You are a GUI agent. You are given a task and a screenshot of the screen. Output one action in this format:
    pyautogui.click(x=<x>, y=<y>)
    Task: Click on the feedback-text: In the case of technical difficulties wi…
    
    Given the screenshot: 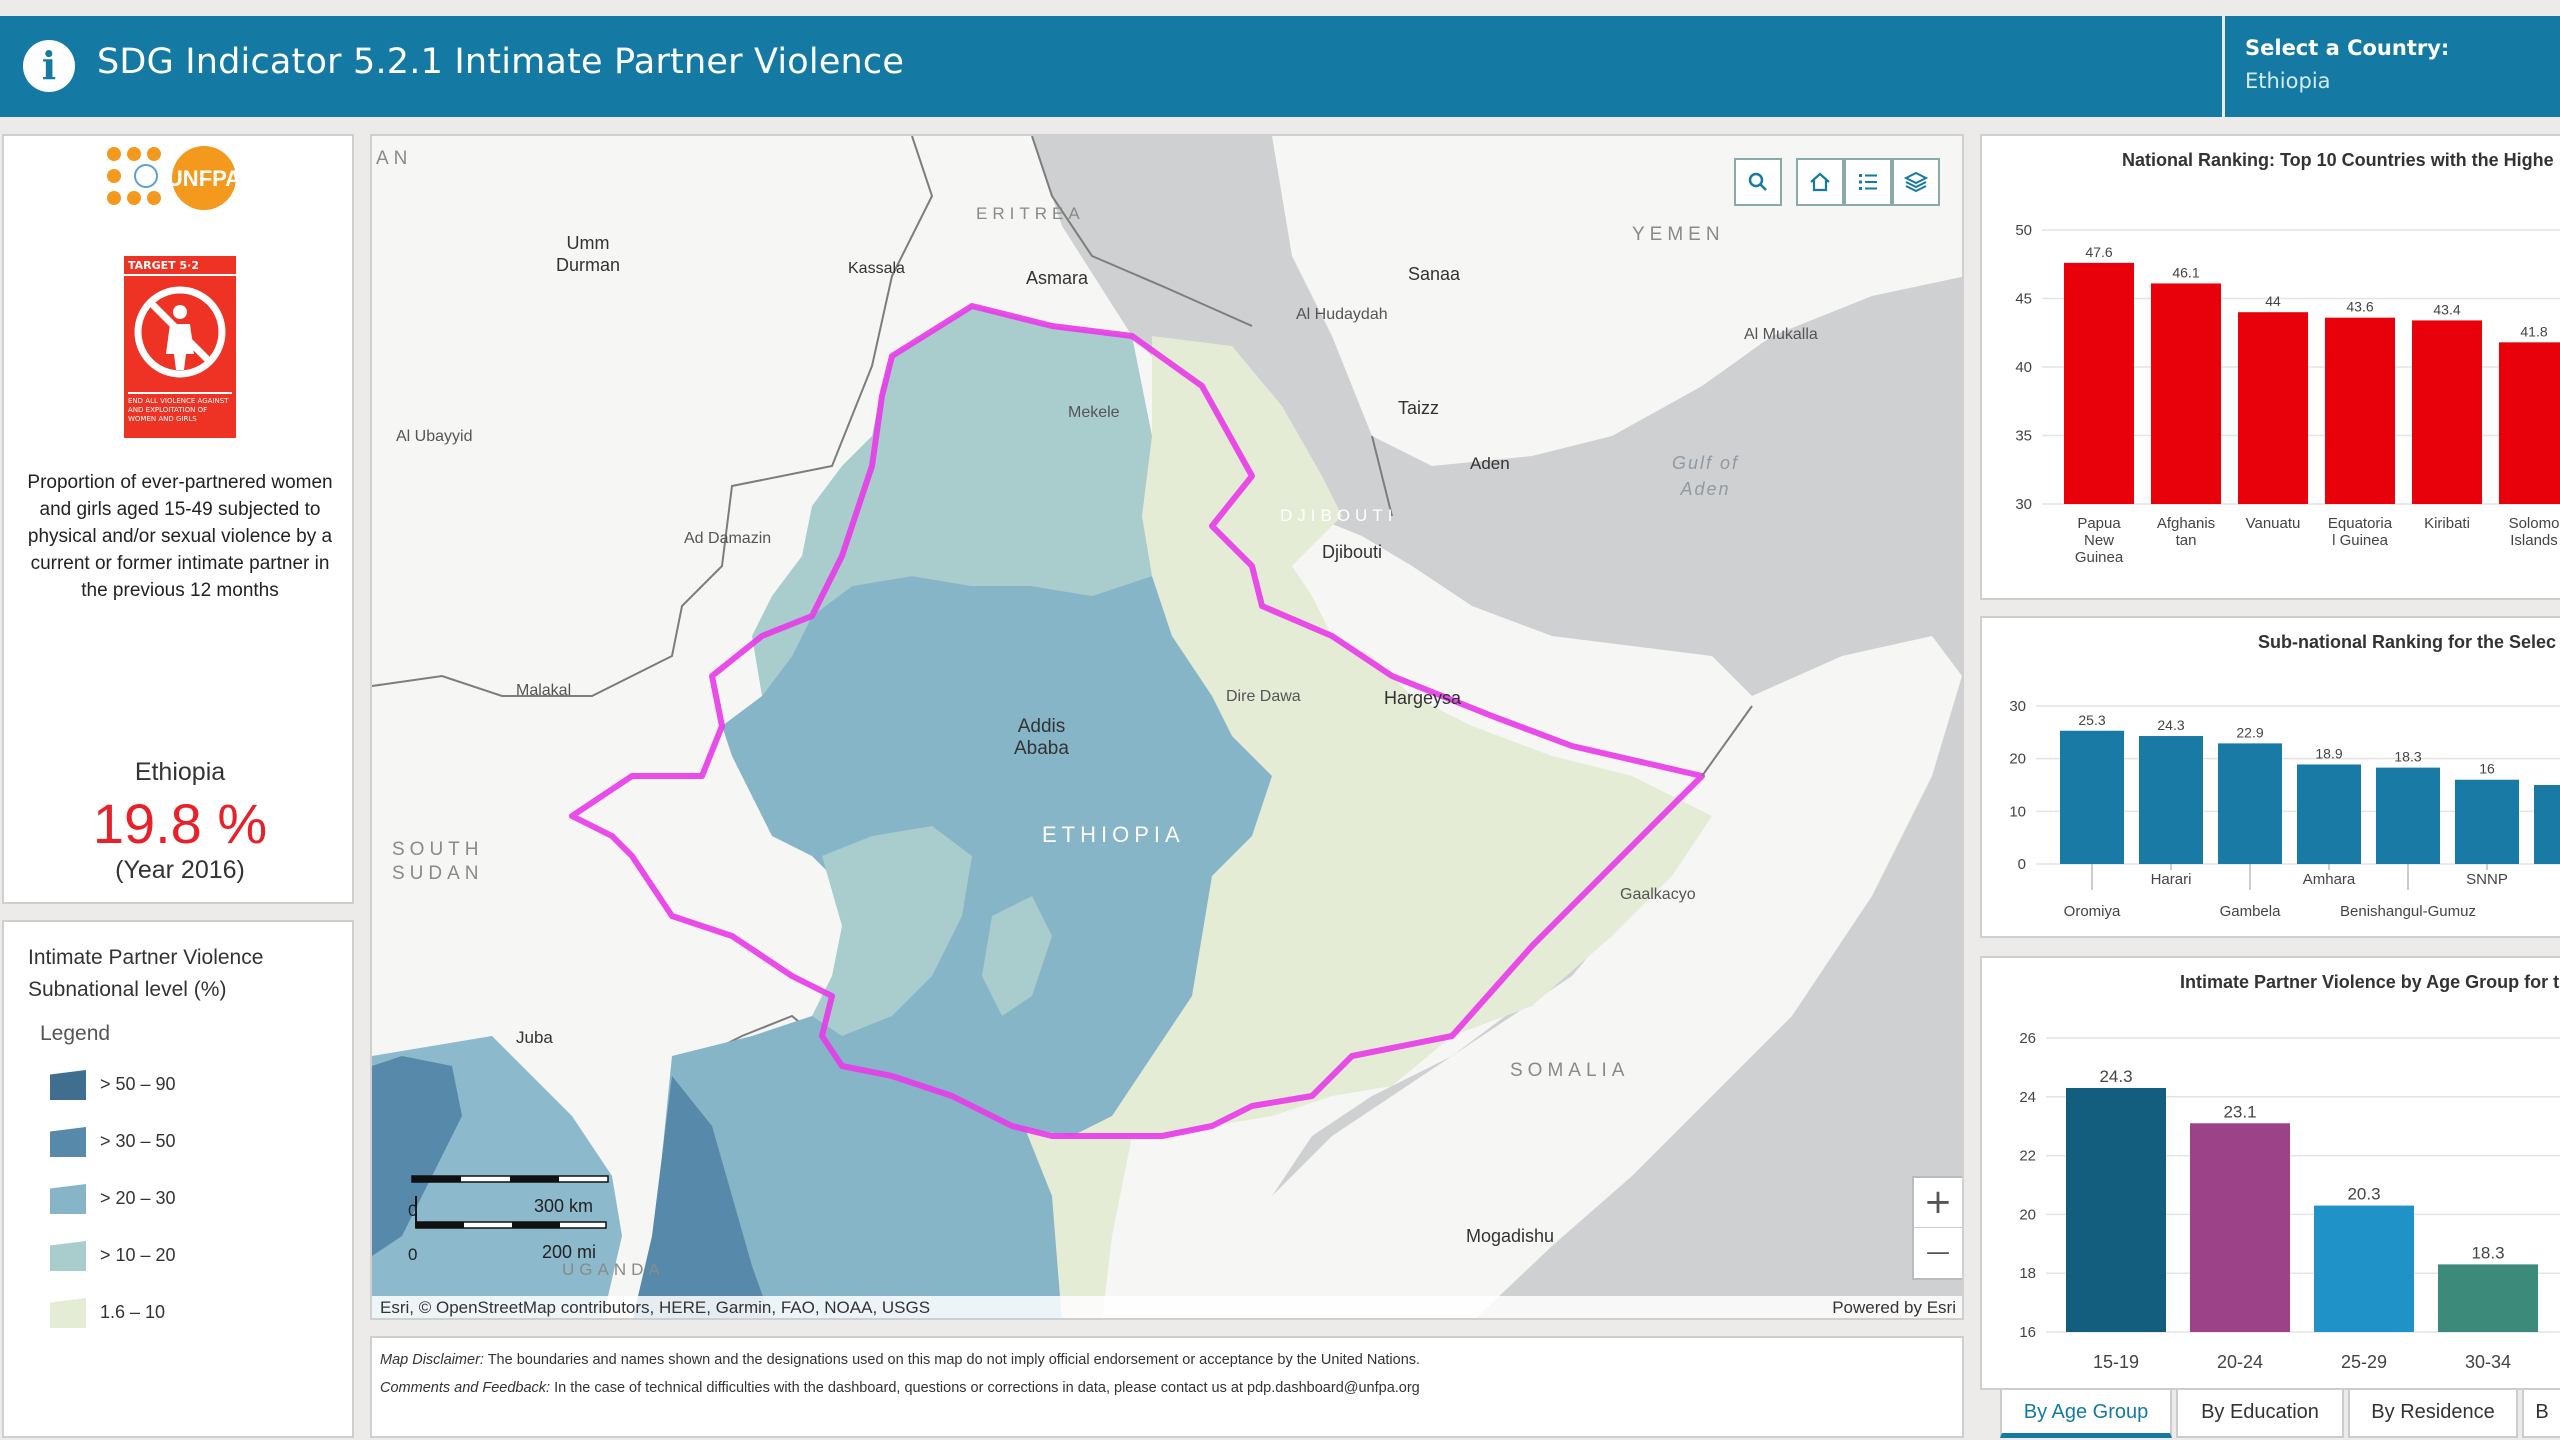 What is the action you would take?
    pyautogui.click(x=985, y=1388)
    